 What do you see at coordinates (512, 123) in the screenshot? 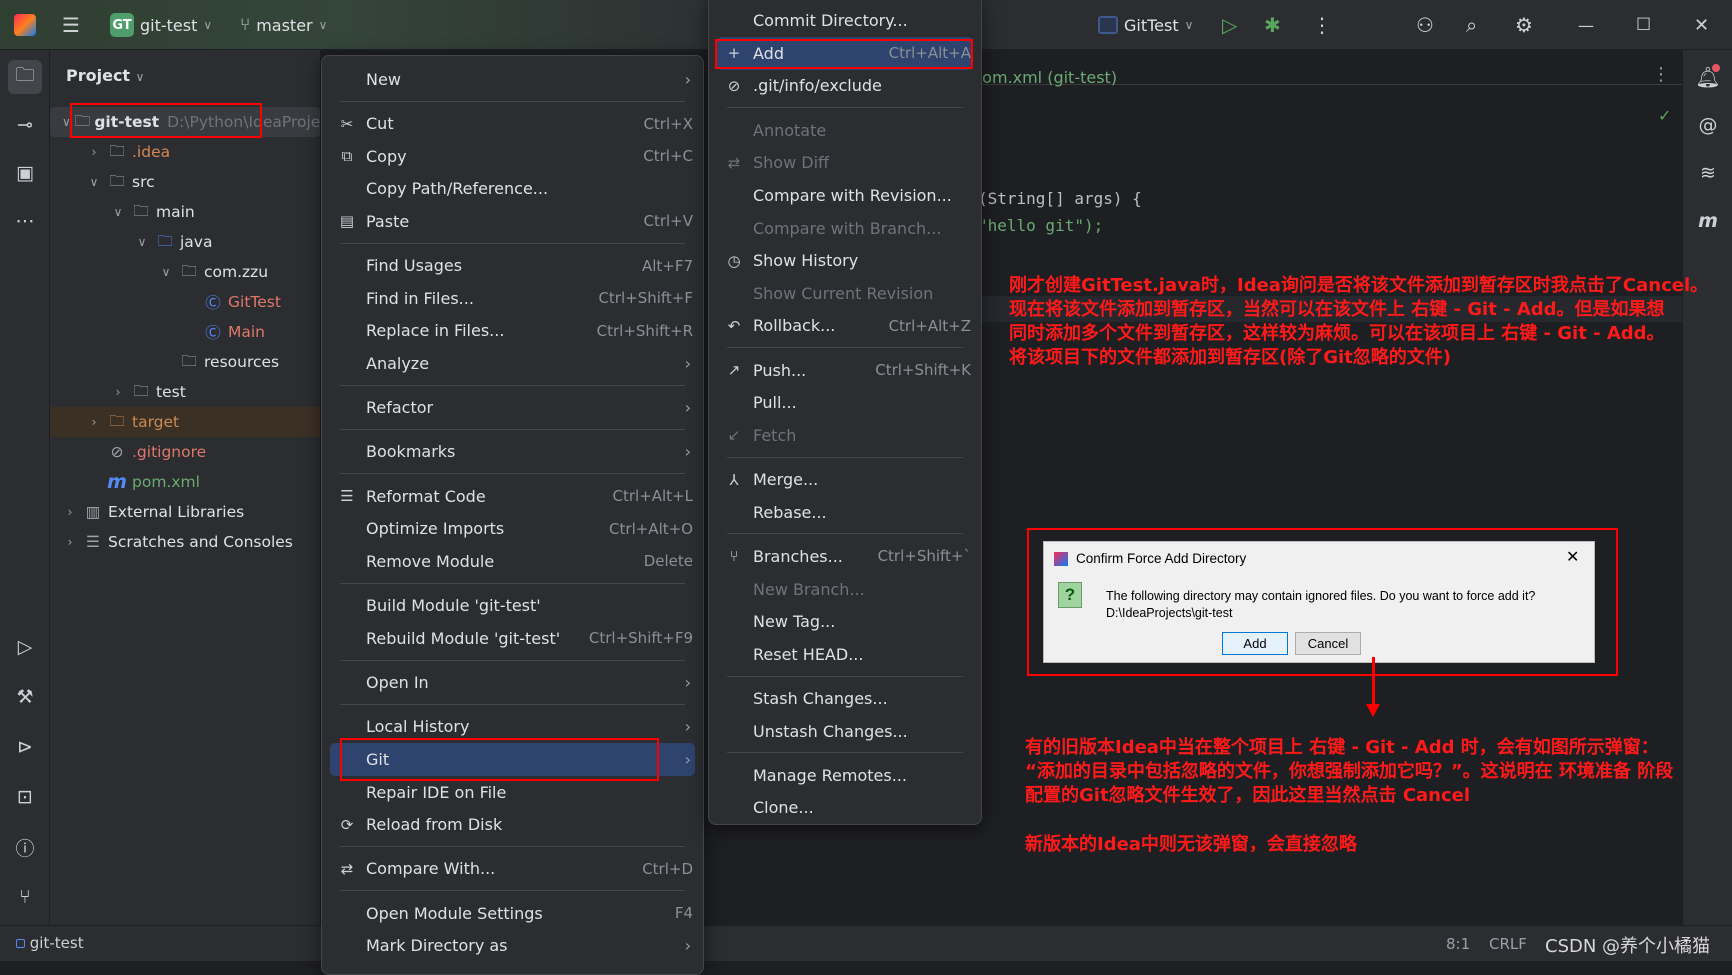
I see `menu-item-cut: ✂ Cut Ctrl+X` at bounding box center [512, 123].